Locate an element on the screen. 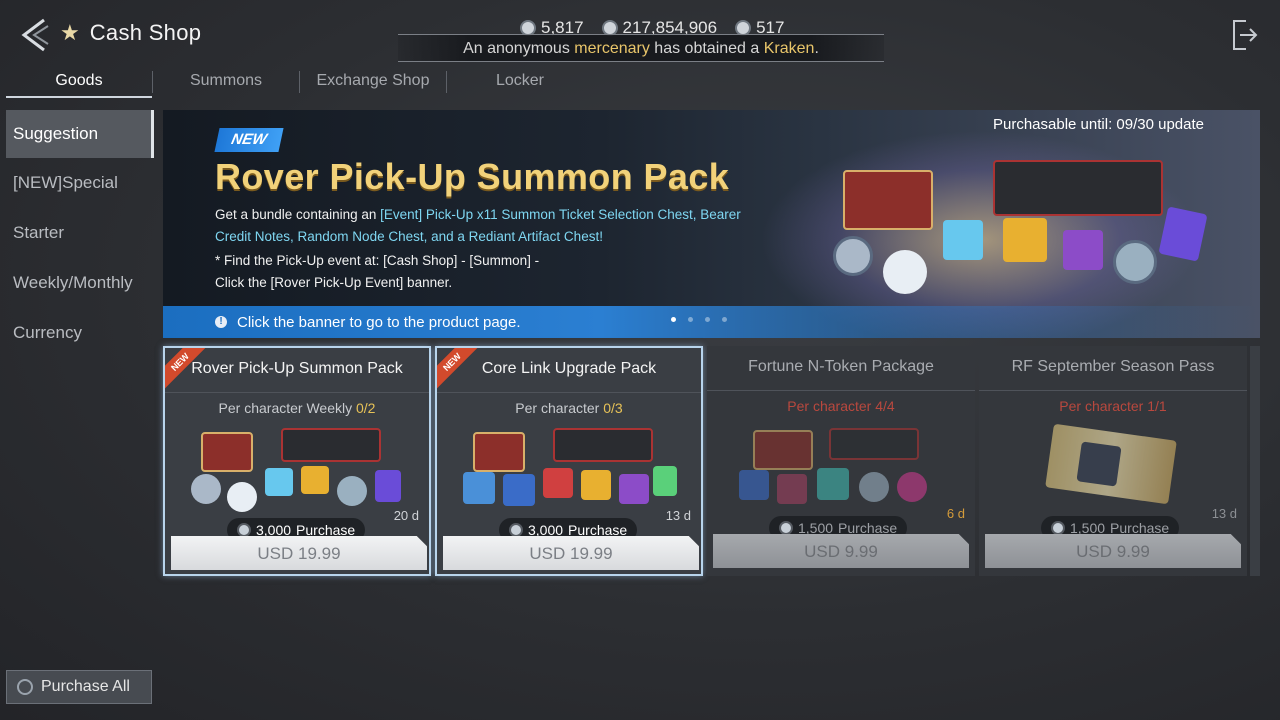 This screenshot has width=1280, height=720. purchase-limit: Per character Weekly 0/2 is located at coordinates (297, 408).